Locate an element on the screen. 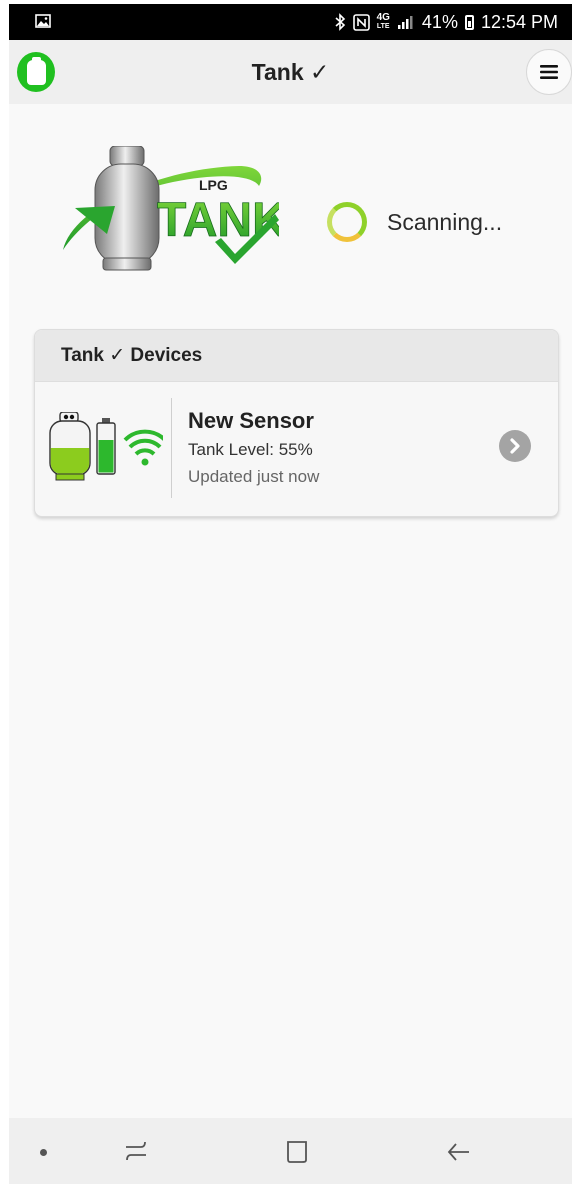 Image resolution: width=572 pixels, height=1184 pixels. scanning-spinner-icon is located at coordinates (347, 222).